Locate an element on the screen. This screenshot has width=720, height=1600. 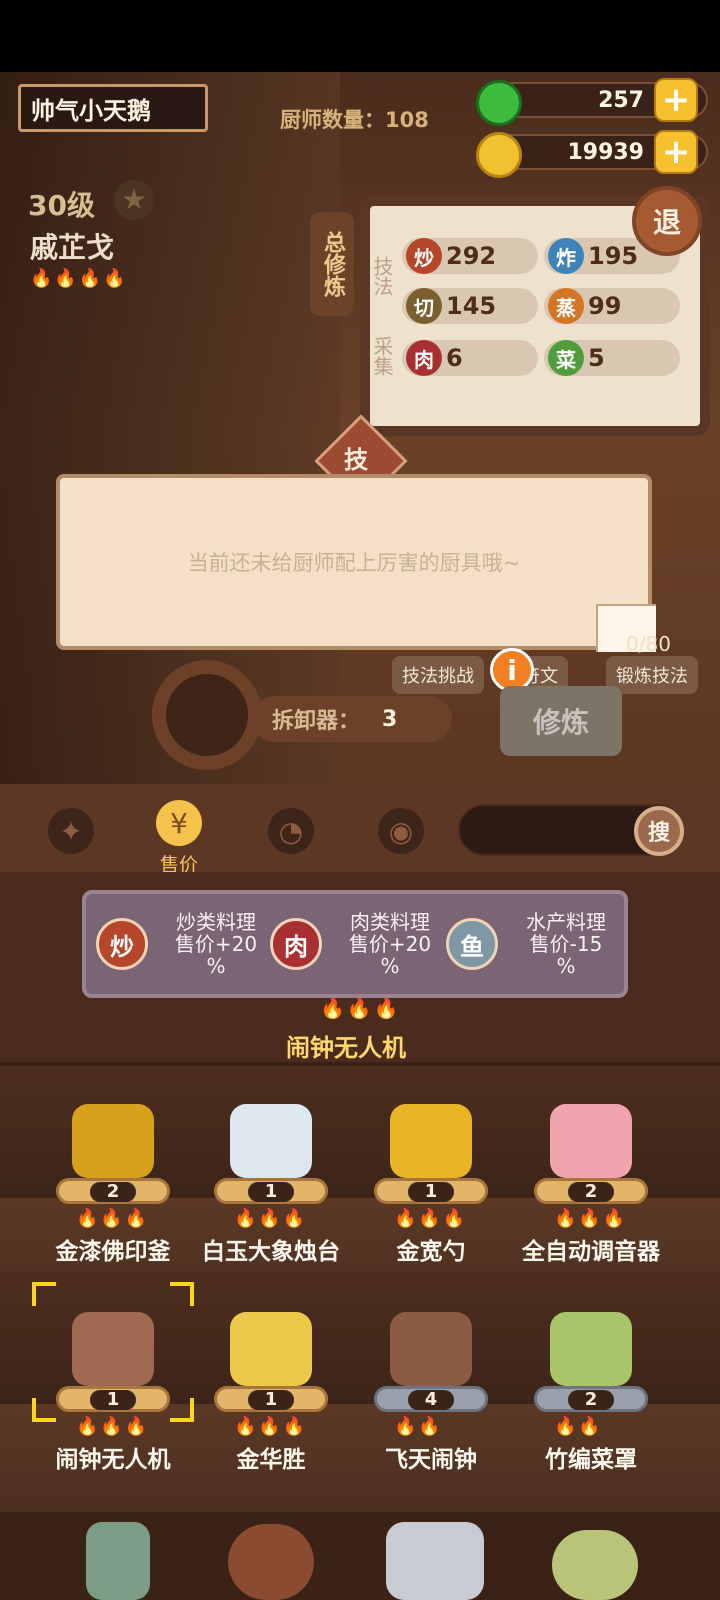
player-name-box: 帅气小天鹅 is located at coordinates (113, 108).